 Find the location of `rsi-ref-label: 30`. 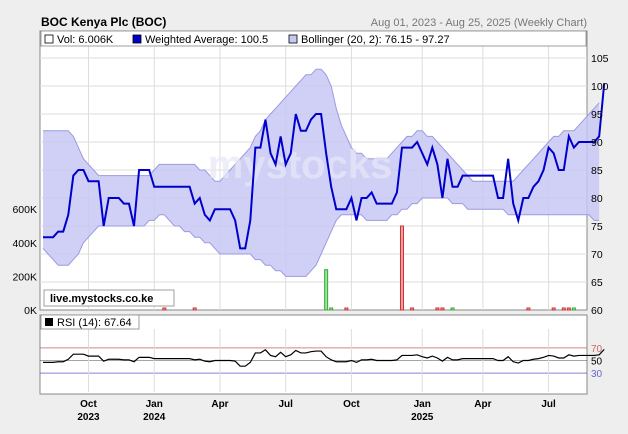

rsi-ref-label: 30 is located at coordinates (597, 374).